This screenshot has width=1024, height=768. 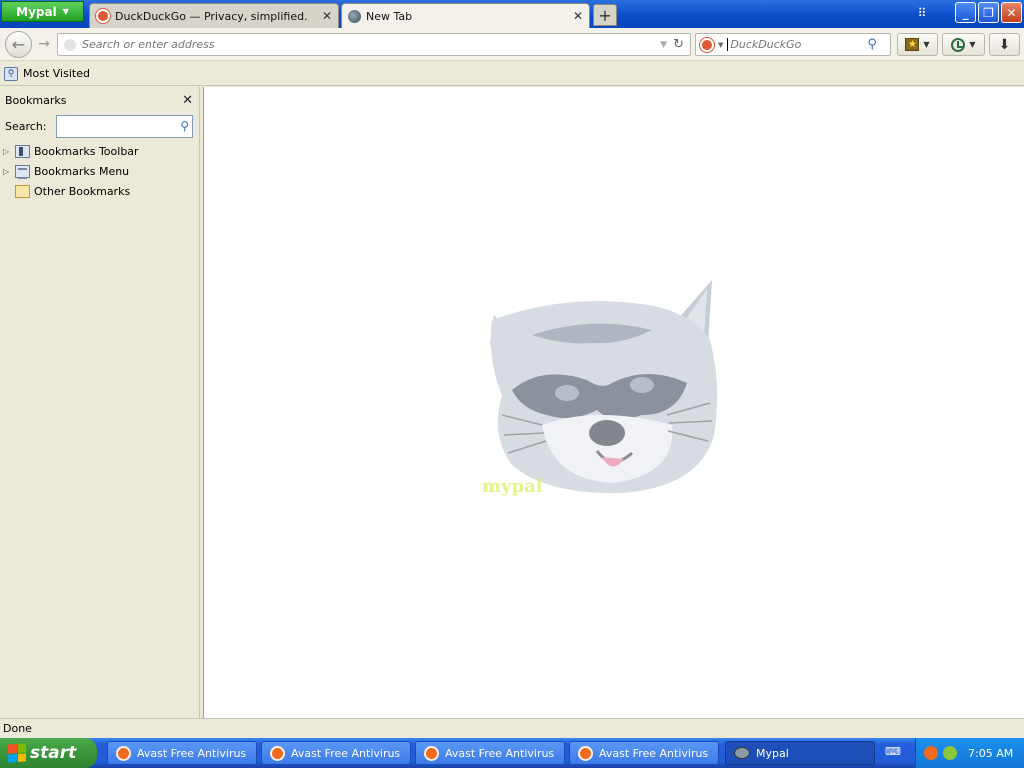 I want to click on arrow-left-icon: ←, so click(x=18, y=44).